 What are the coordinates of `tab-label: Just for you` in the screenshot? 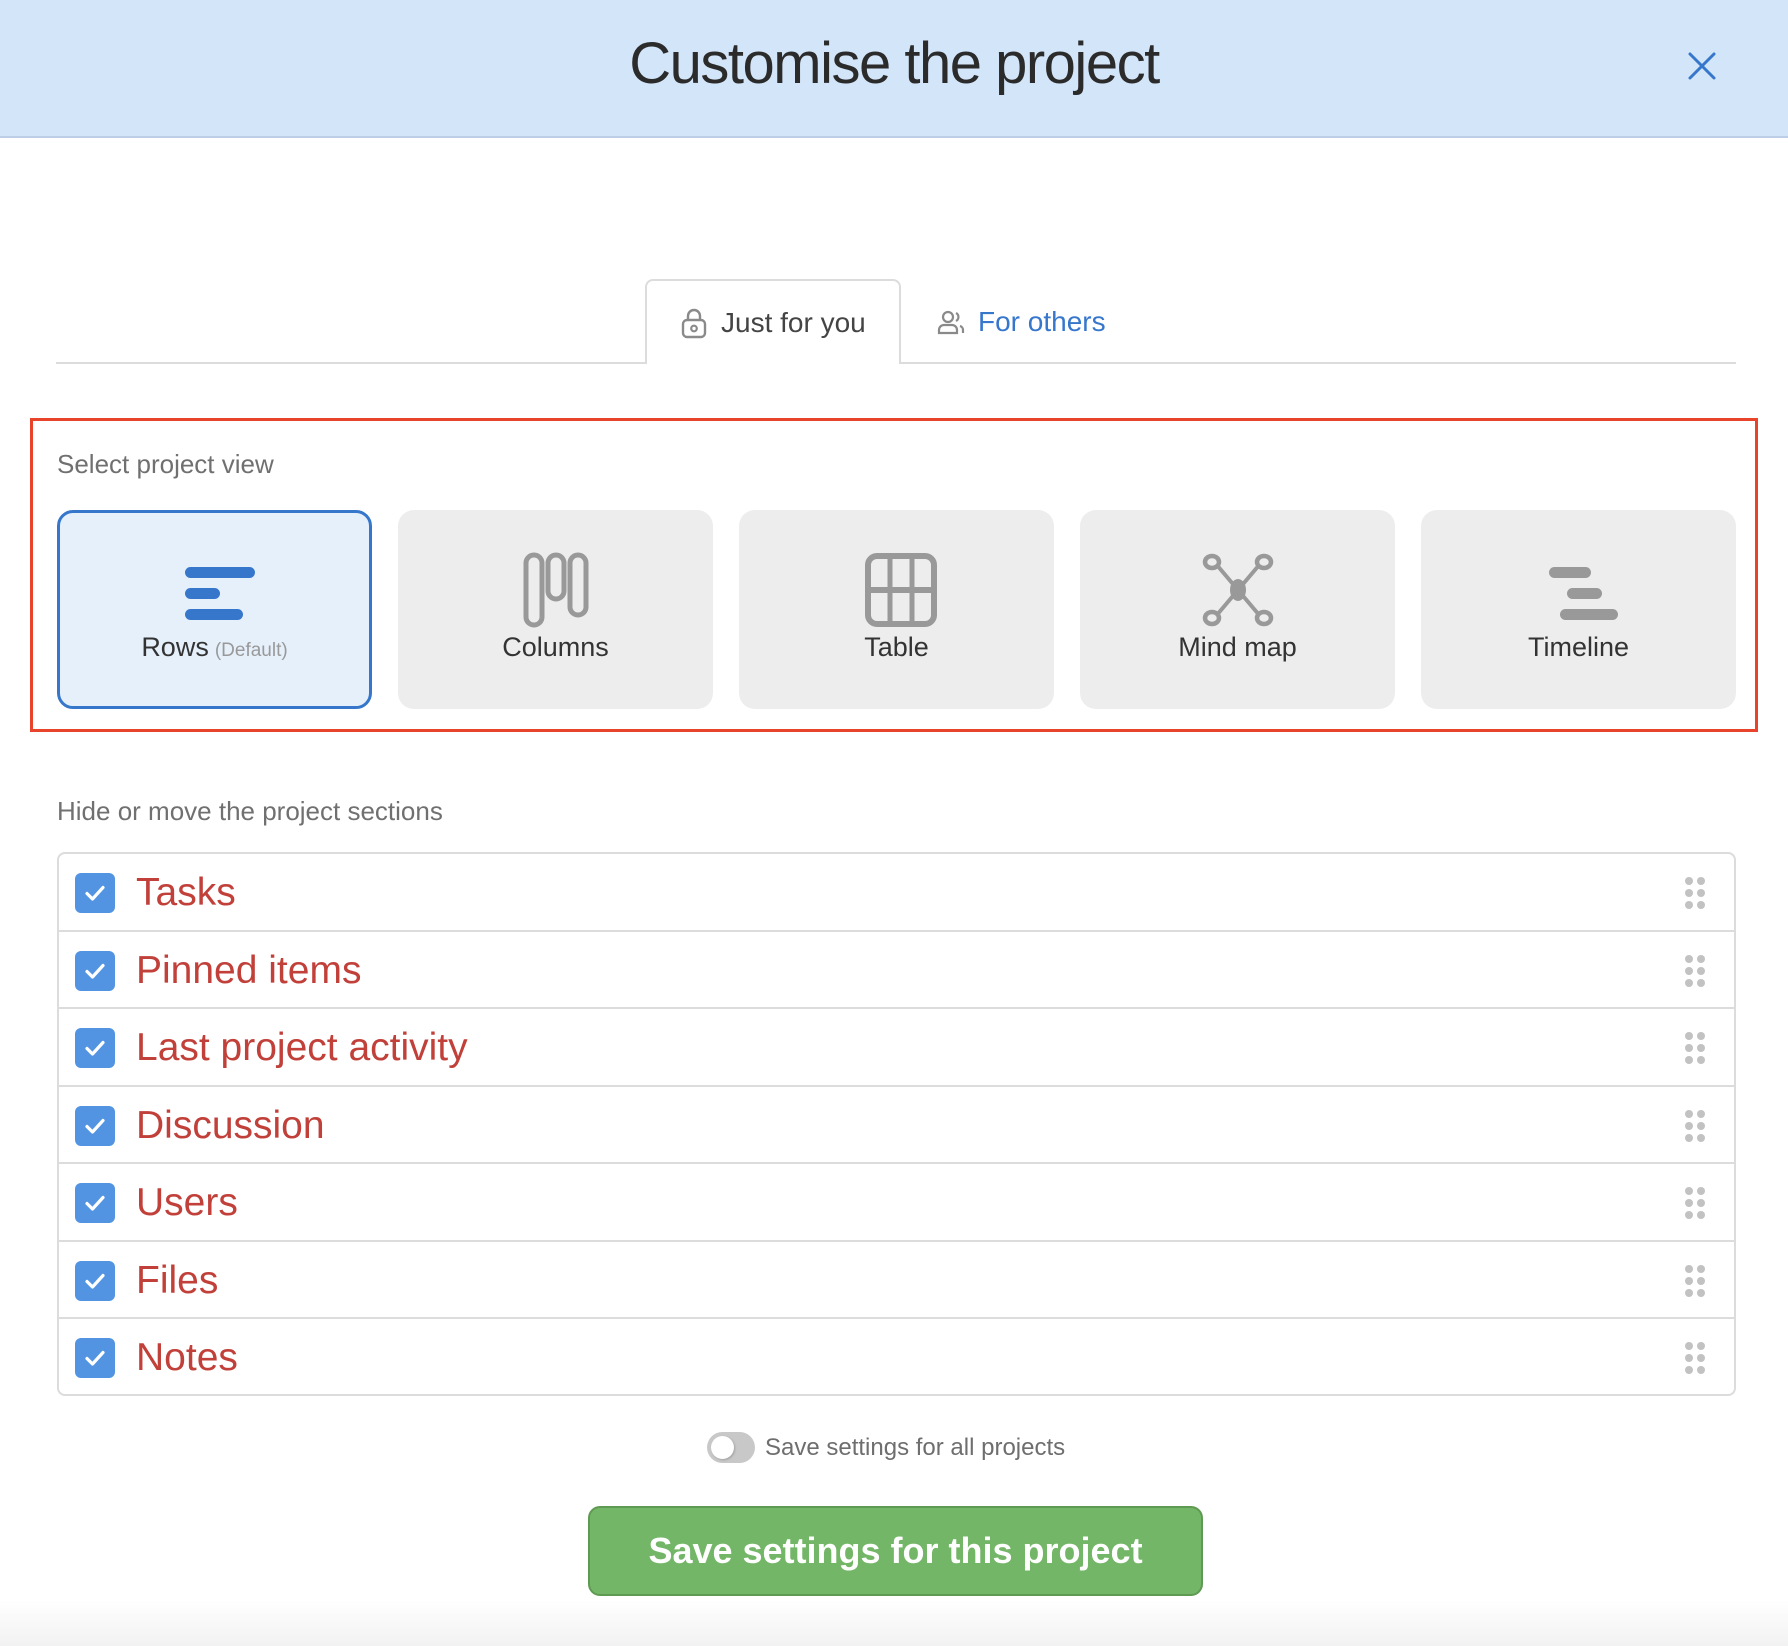 It's located at (793, 322).